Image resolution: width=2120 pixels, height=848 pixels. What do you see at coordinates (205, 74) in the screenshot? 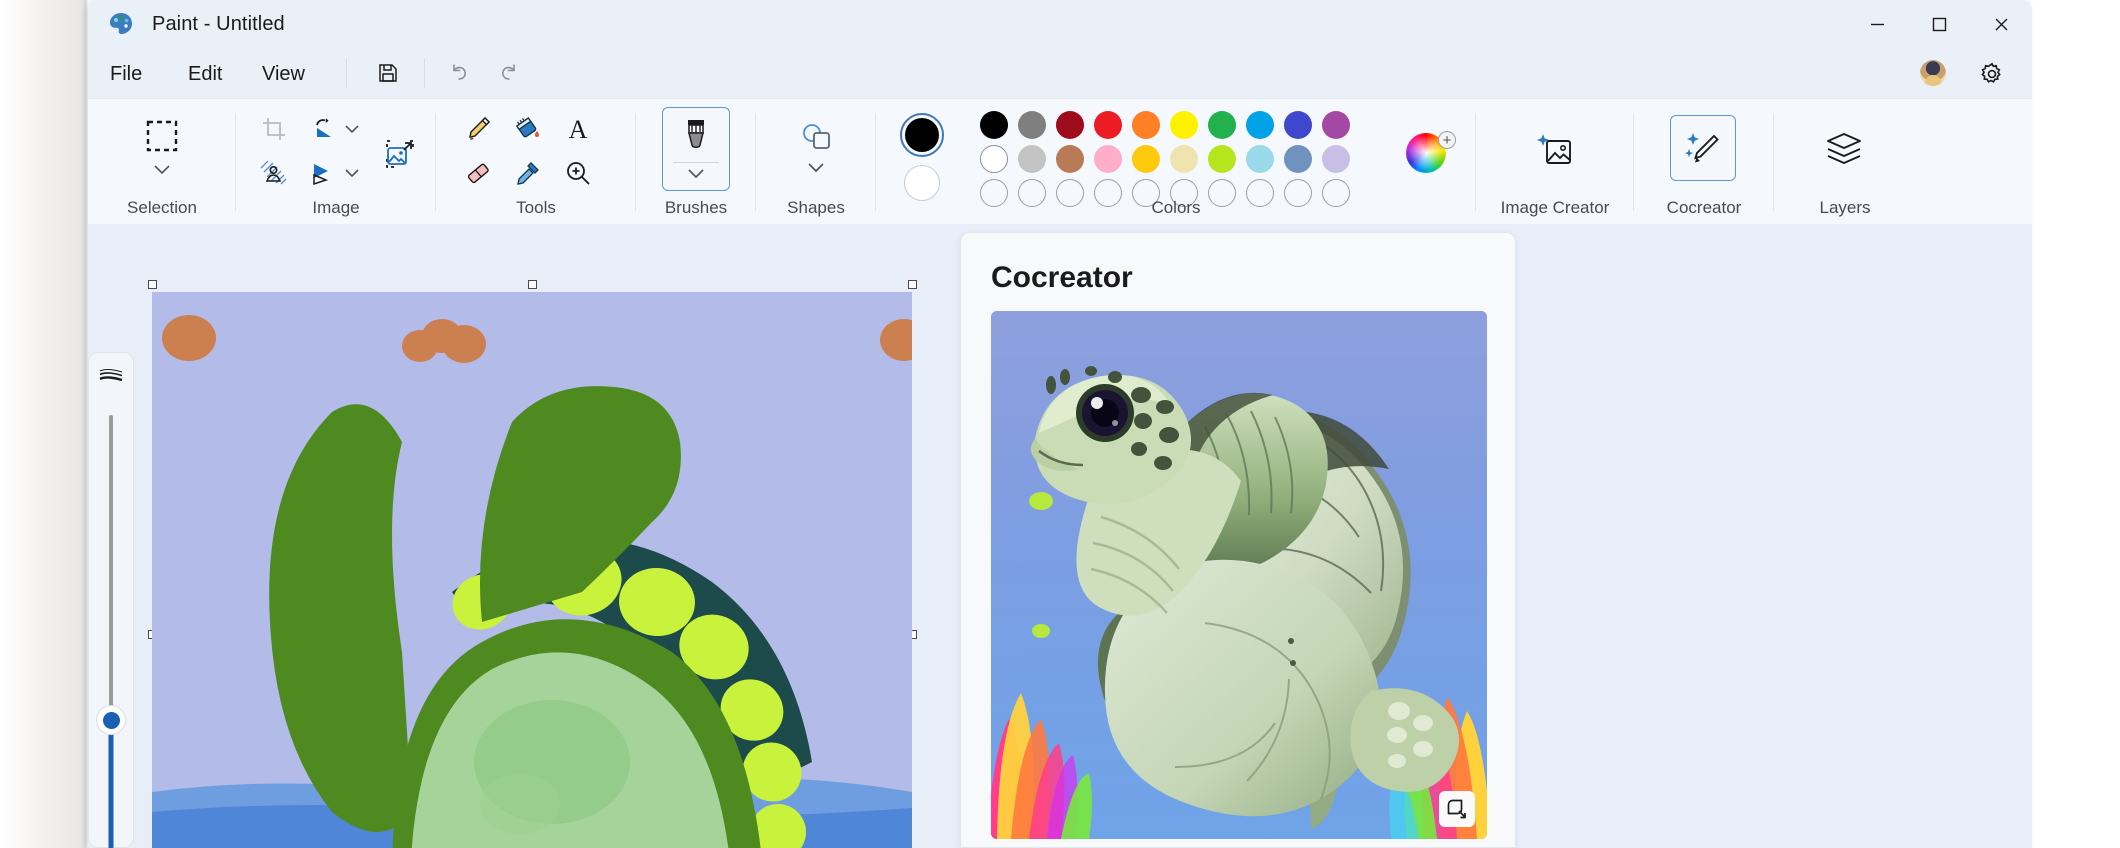
I see `menu-edit: Edit` at bounding box center [205, 74].